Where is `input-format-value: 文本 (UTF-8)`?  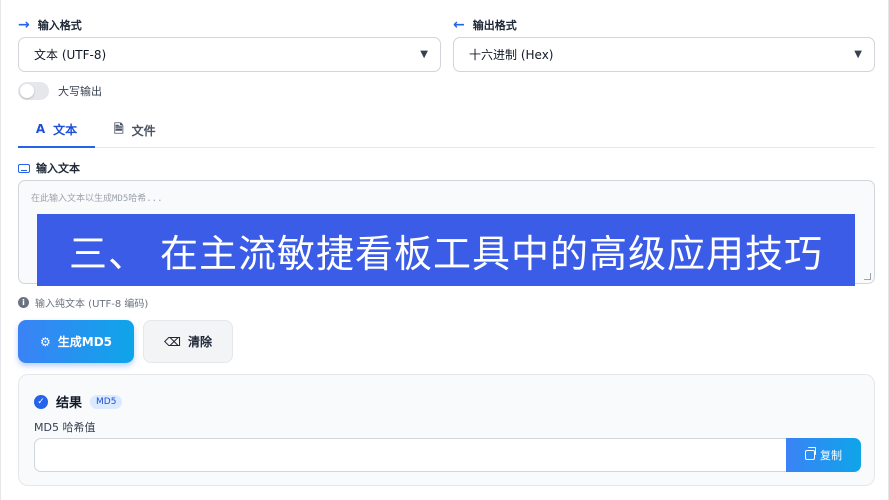
input-format-value: 文本 (UTF-8) is located at coordinates (70, 55).